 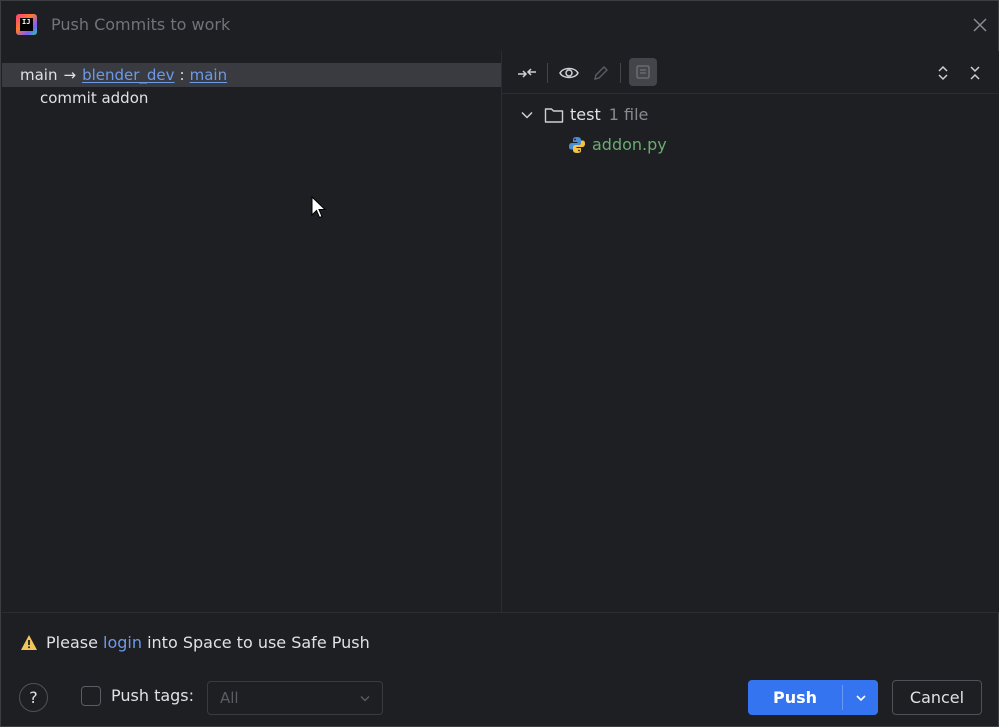 What do you see at coordinates (629, 144) in the screenshot?
I see `file-name: addon.py` at bounding box center [629, 144].